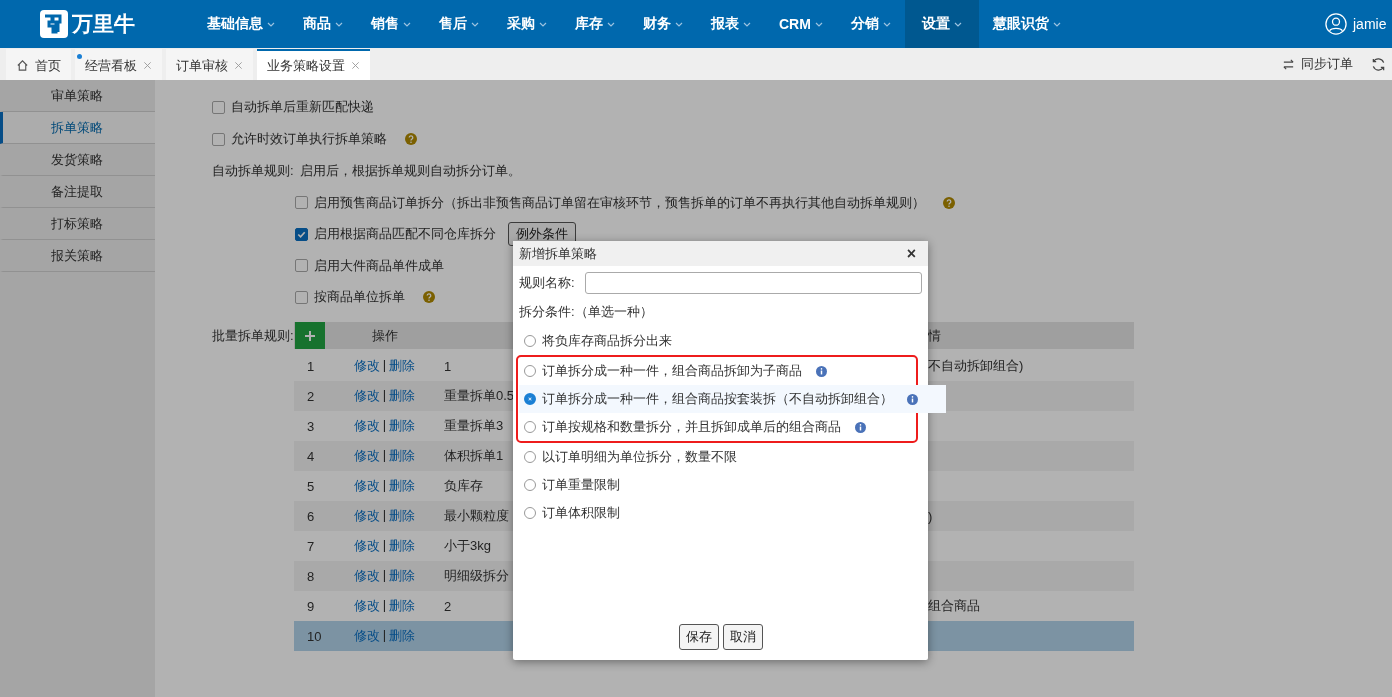 Image resolution: width=1392 pixels, height=697 pixels. What do you see at coordinates (311, 606) in the screenshot?
I see `table-cell: 9` at bounding box center [311, 606].